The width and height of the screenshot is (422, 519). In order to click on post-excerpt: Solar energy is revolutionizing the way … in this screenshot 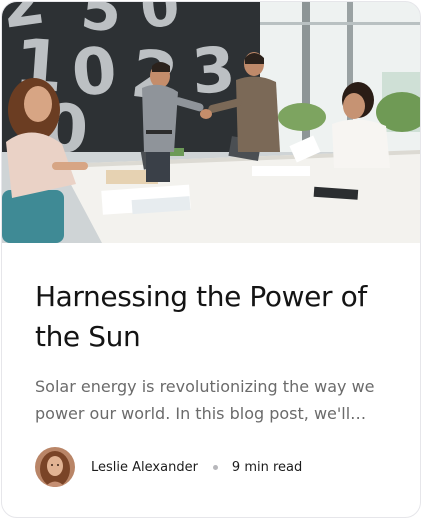, I will do `click(205, 400)`.